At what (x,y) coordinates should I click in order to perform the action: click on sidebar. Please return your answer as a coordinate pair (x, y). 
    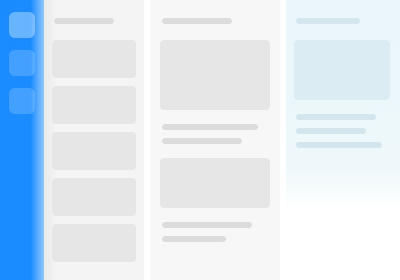
    Looking at the image, I should click on (22, 140).